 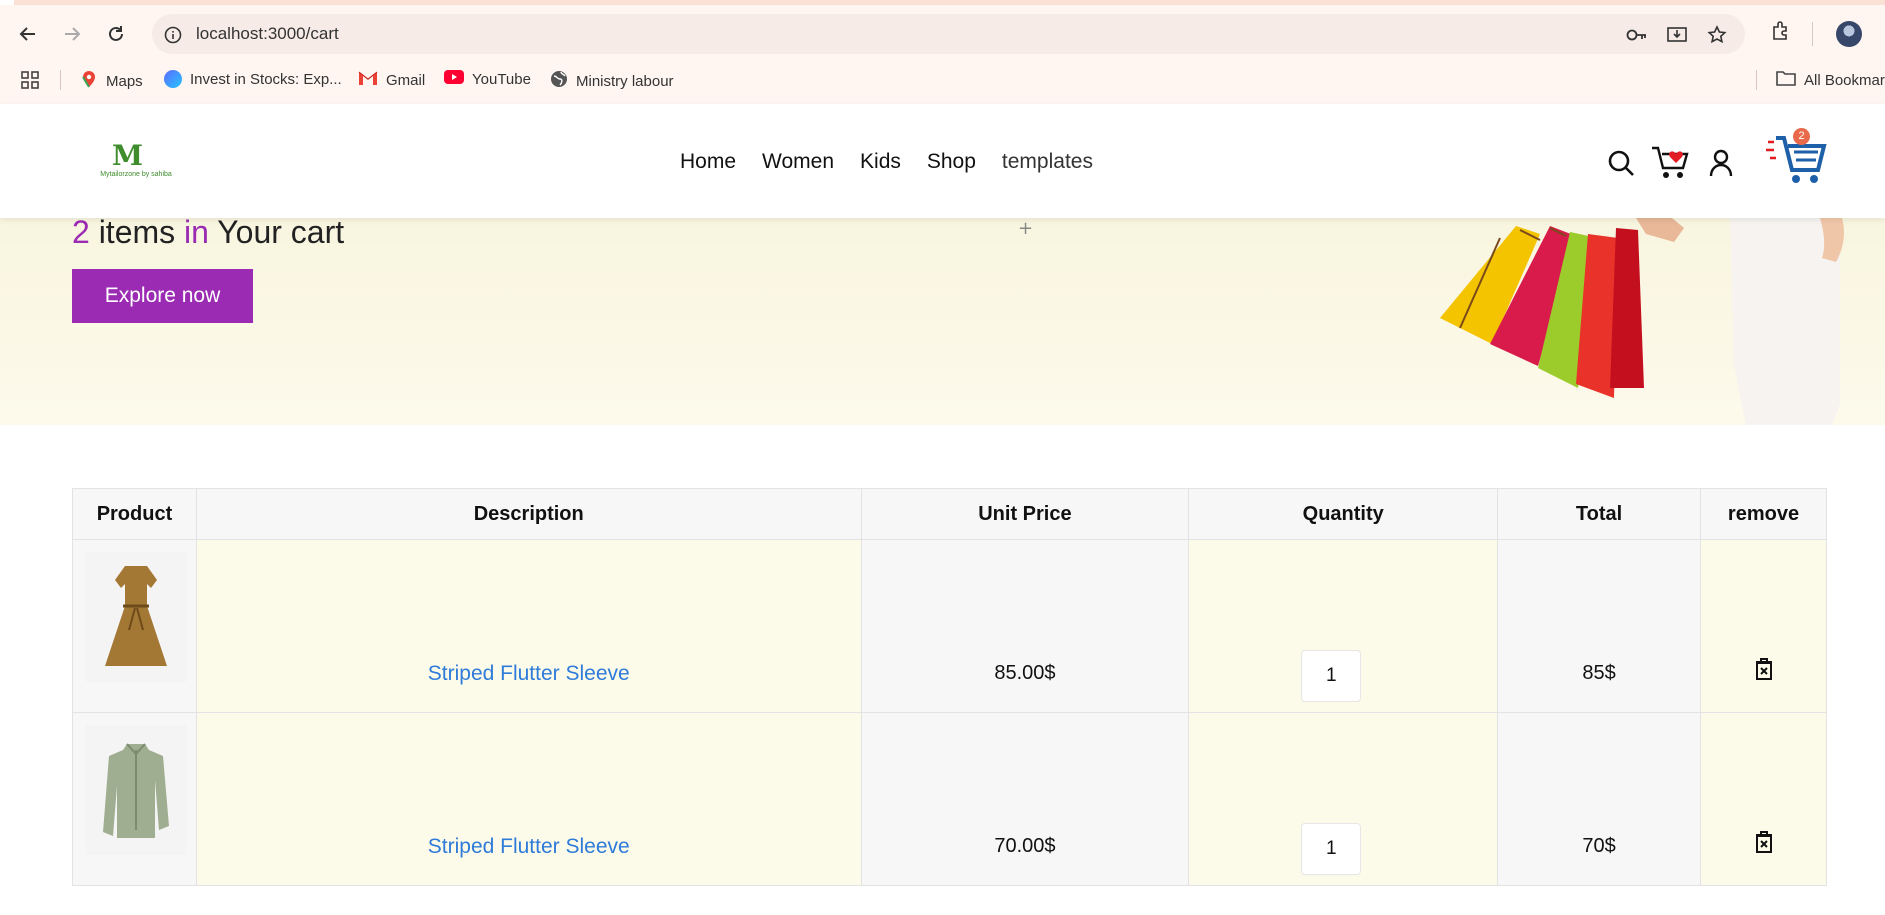 What do you see at coordinates (173, 79) in the screenshot?
I see `invest-icon` at bounding box center [173, 79].